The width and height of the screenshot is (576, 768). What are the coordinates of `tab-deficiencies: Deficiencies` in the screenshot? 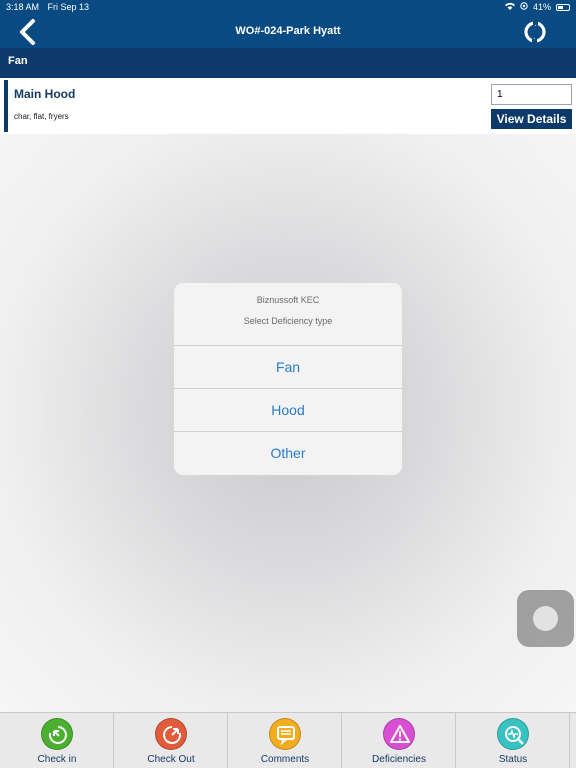 It's located at (399, 740).